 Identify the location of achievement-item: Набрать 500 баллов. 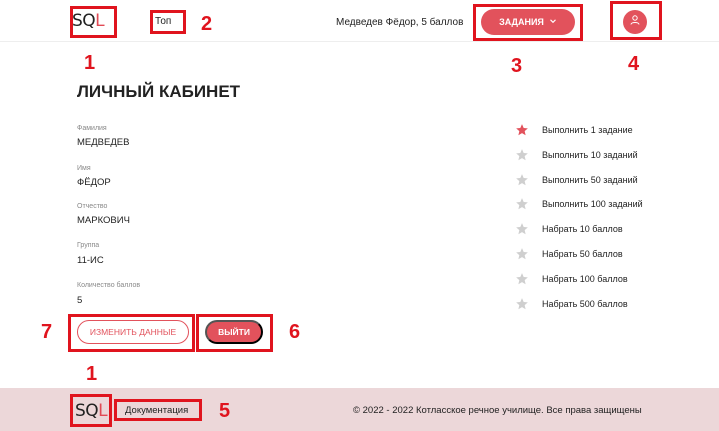
(605, 304).